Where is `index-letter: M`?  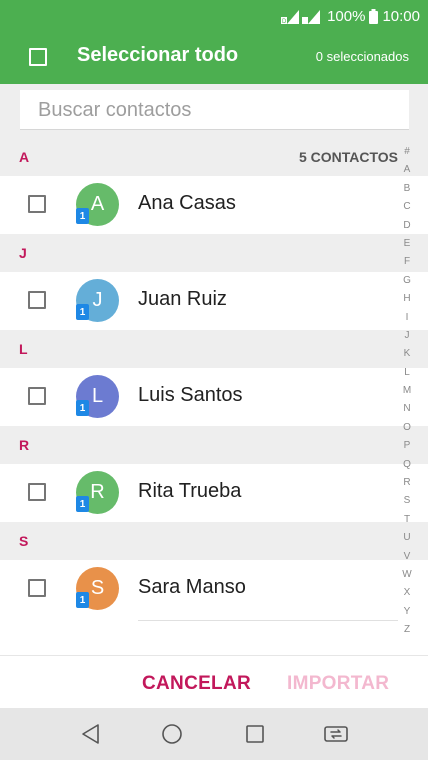 index-letter: M is located at coordinates (407, 391).